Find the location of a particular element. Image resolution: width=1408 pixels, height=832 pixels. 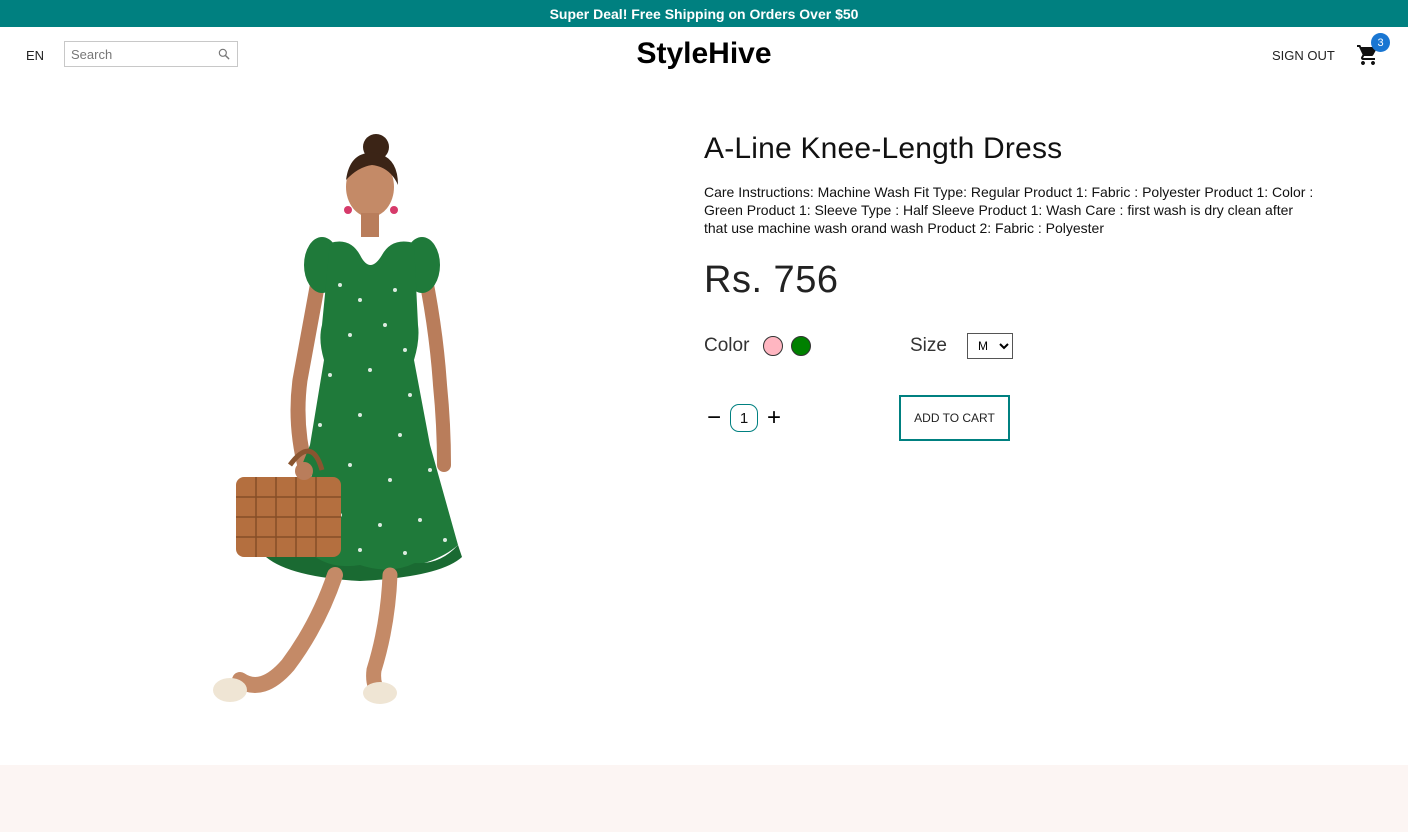

sign-out-link: SIGN OUT is located at coordinates (1303, 55).